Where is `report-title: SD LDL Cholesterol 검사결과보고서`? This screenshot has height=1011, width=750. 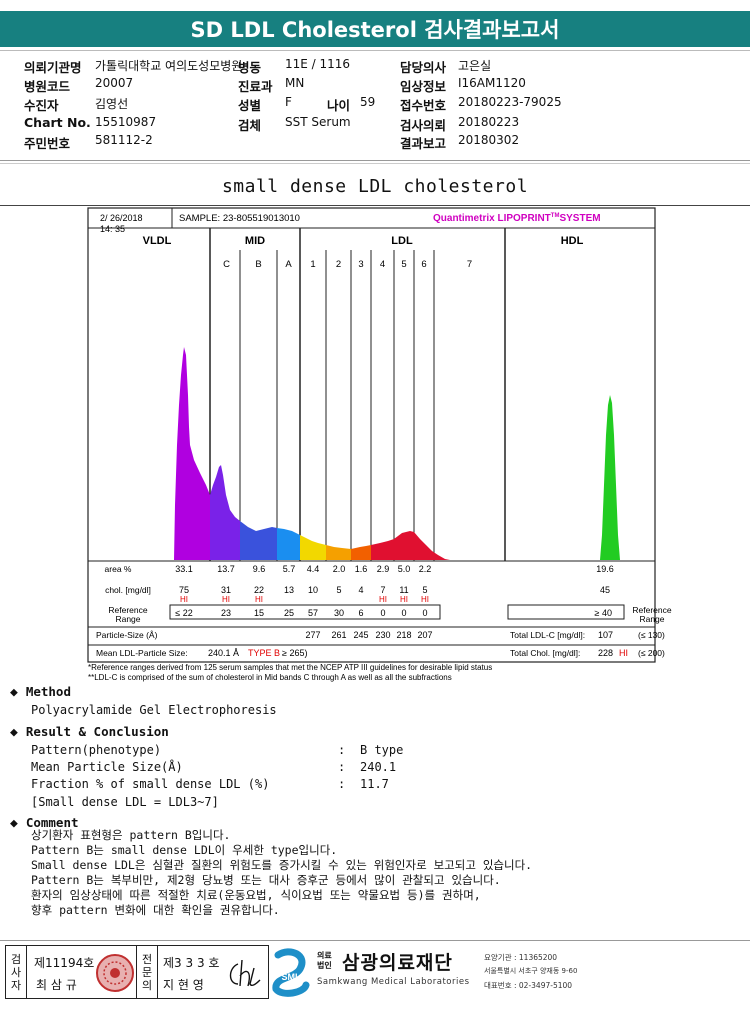 report-title: SD LDL Cholesterol 검사결과보고서 is located at coordinates (375, 29).